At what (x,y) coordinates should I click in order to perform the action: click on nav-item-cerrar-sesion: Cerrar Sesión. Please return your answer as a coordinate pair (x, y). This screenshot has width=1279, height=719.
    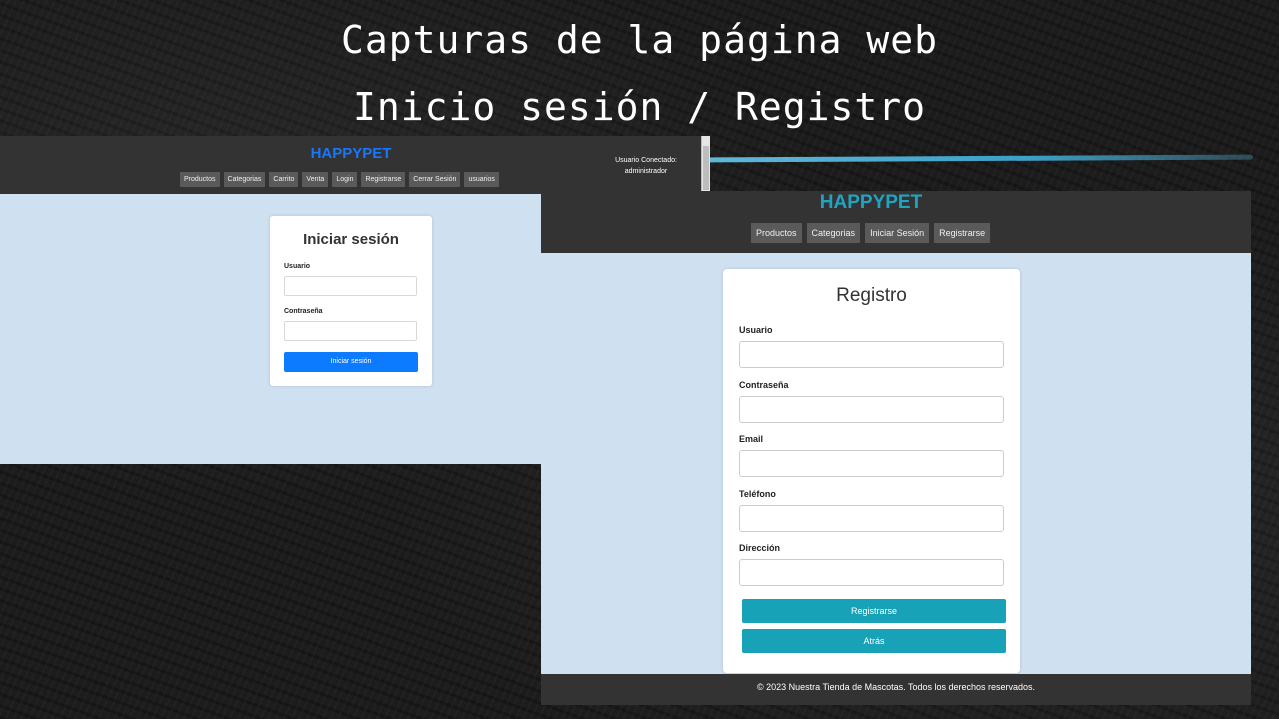
    Looking at the image, I should click on (435, 179).